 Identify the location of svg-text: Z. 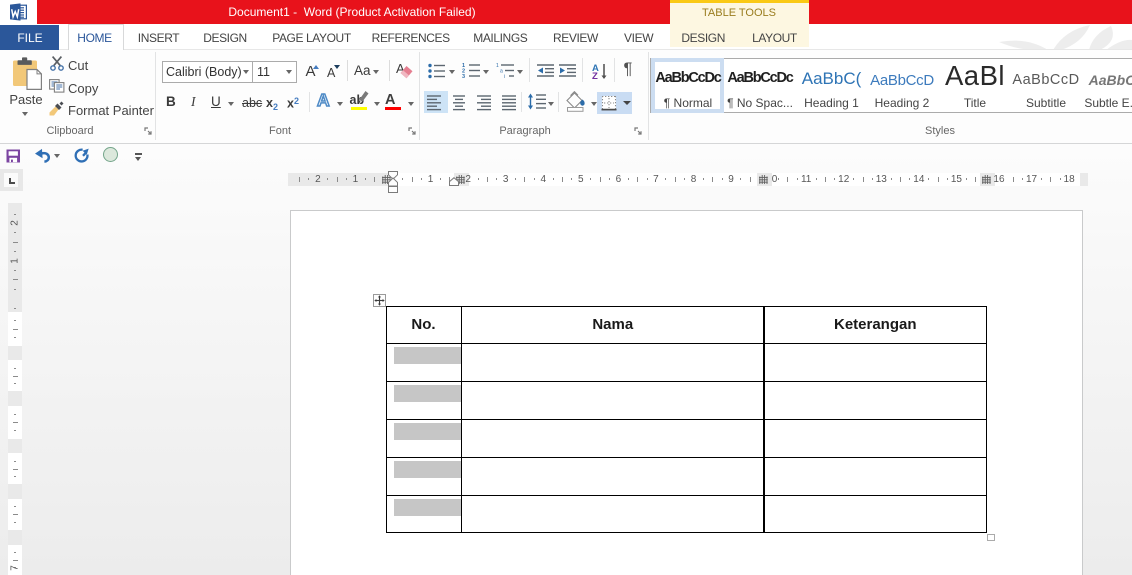
(595, 75).